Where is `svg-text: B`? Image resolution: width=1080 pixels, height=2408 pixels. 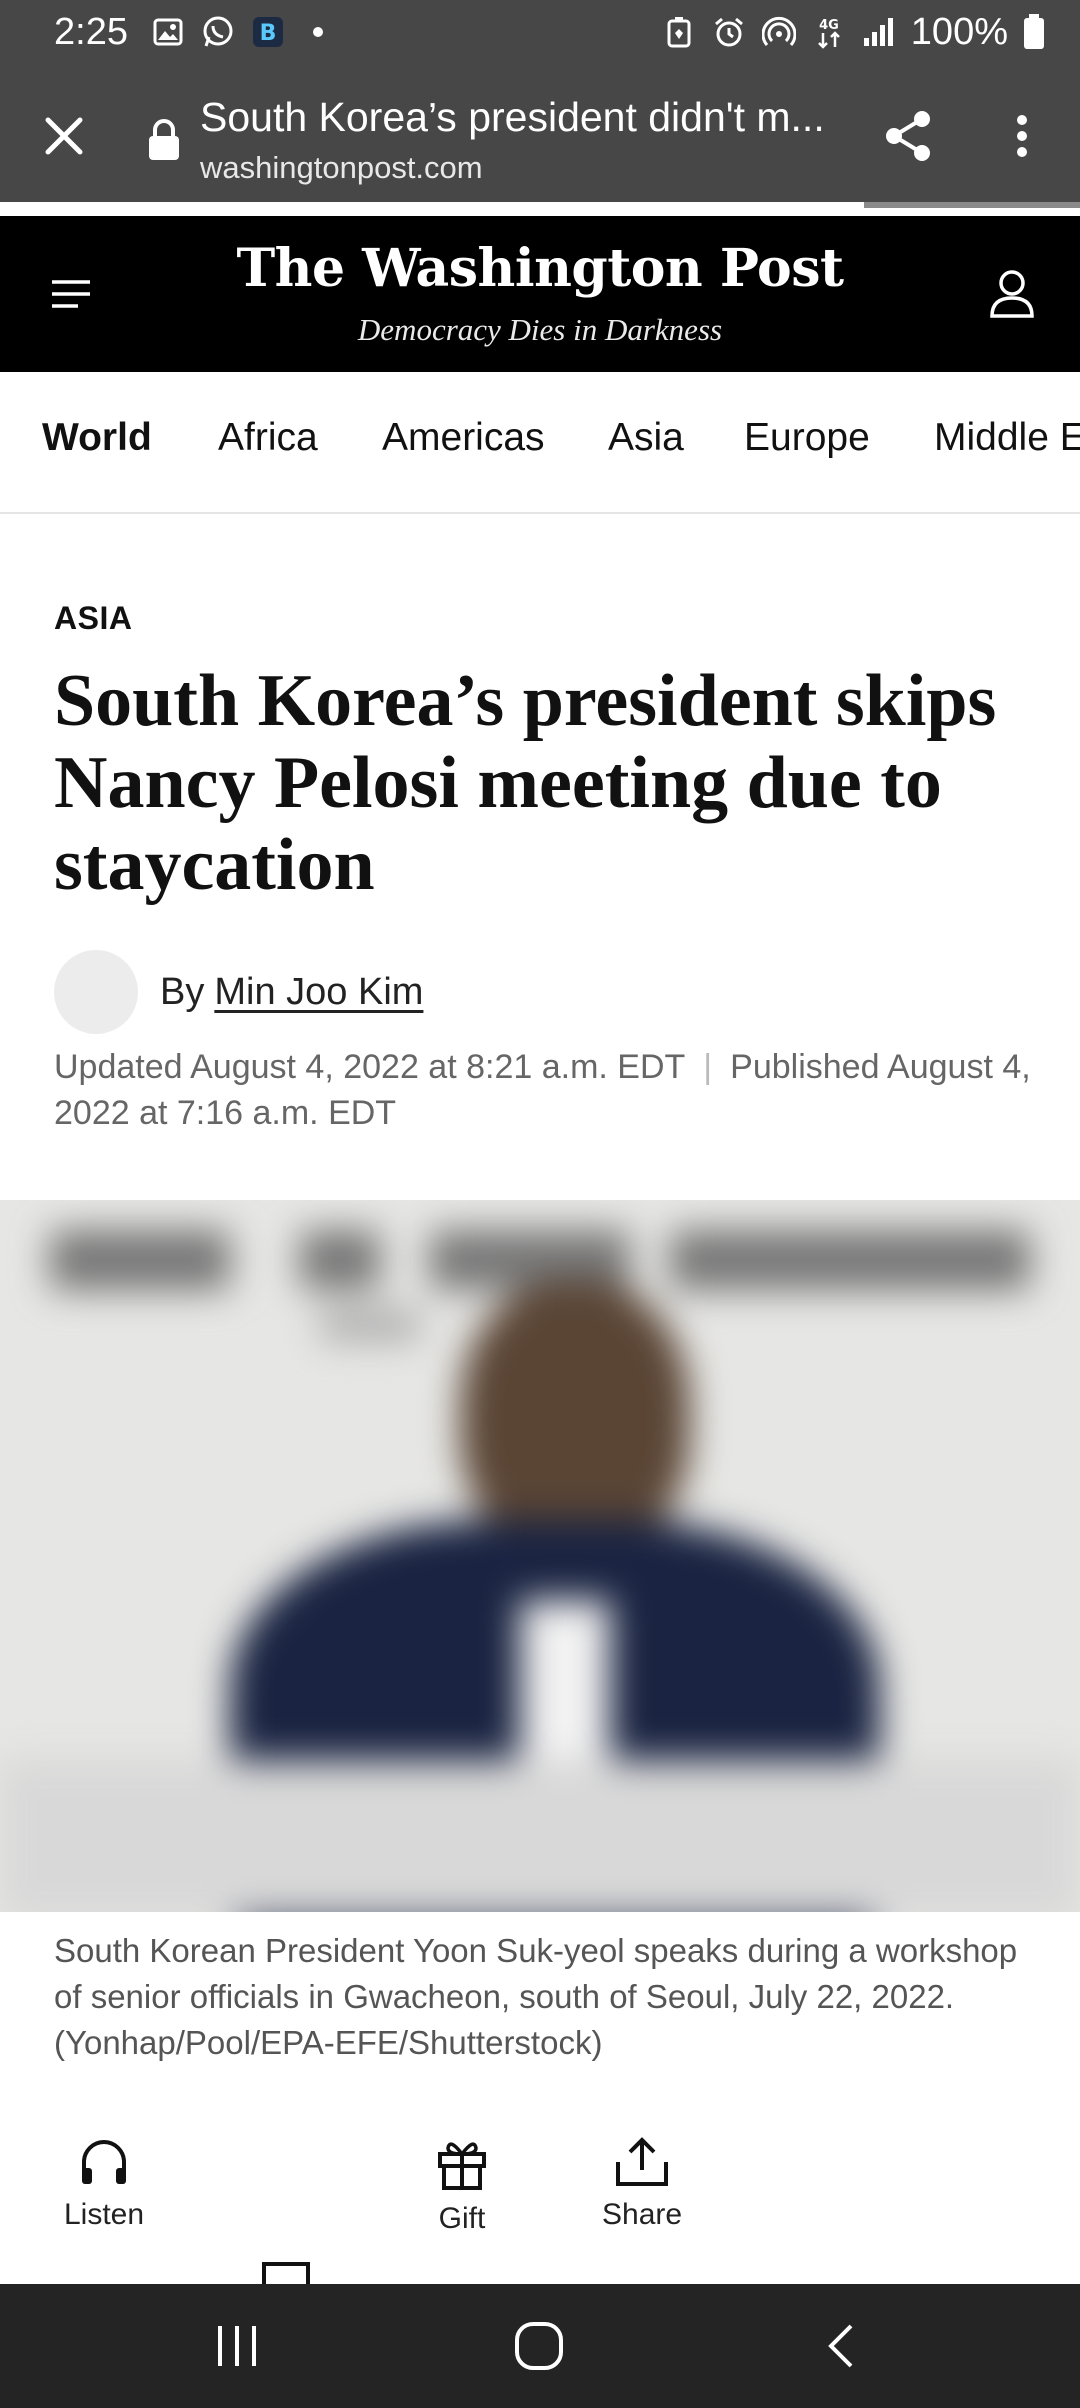 svg-text: B is located at coordinates (268, 33).